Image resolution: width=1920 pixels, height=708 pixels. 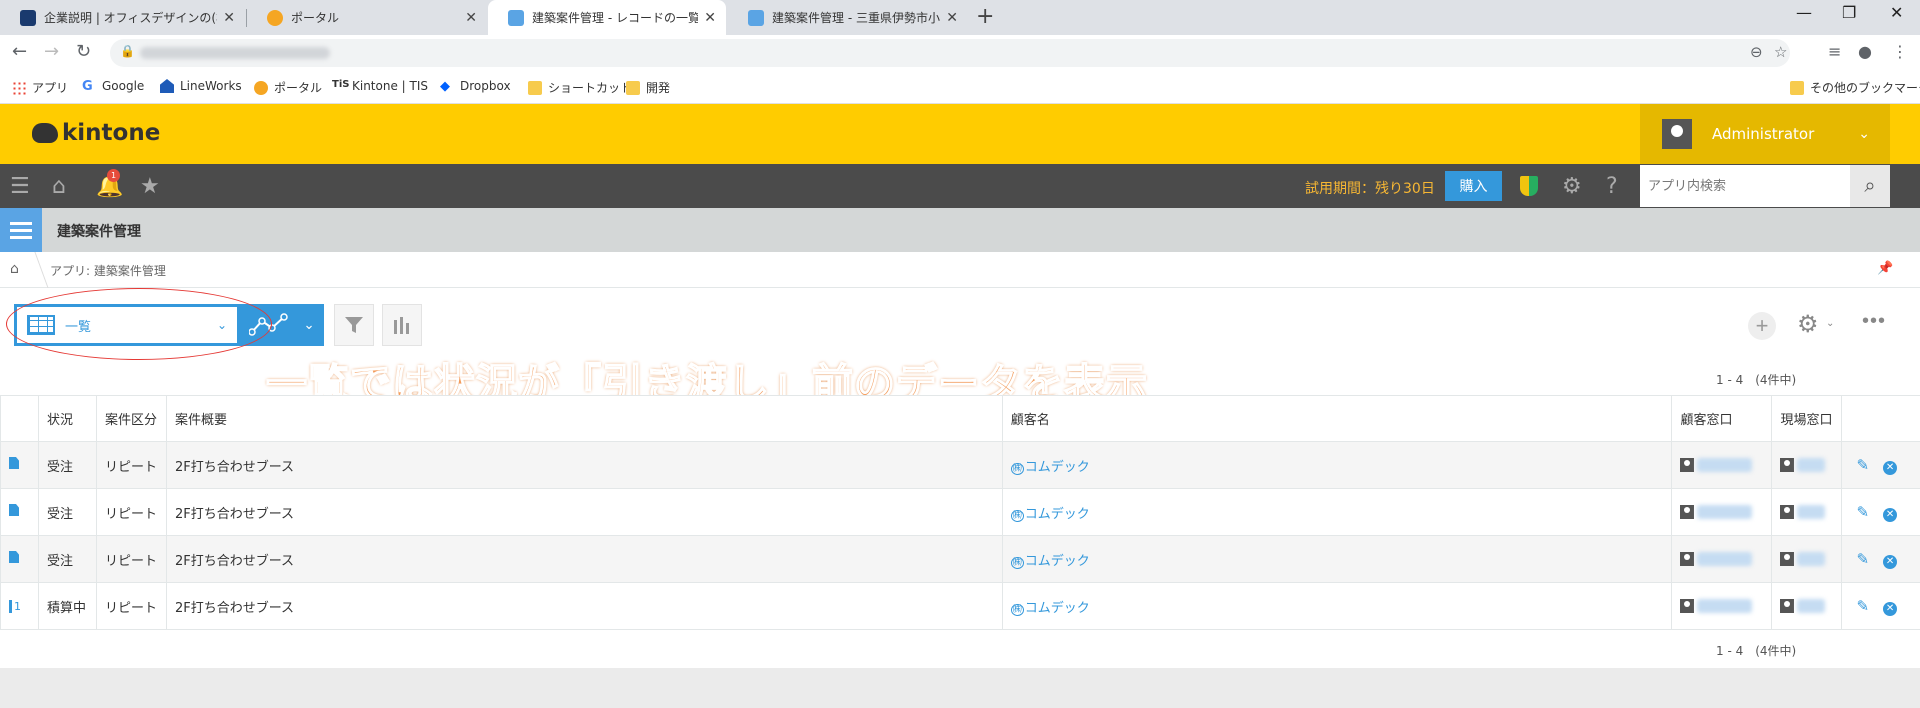 What do you see at coordinates (1721, 418) in the screenshot?
I see `header-customer-contact: 顧客窓口` at bounding box center [1721, 418].